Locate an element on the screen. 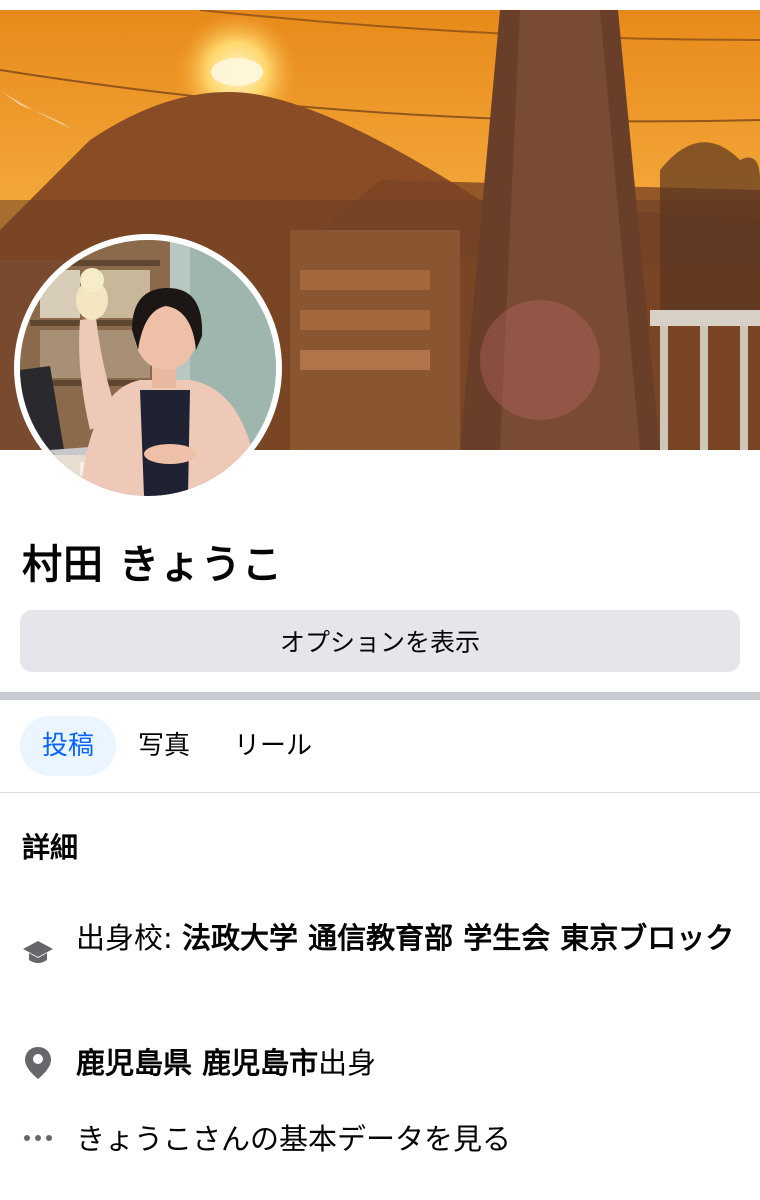  hometown-suffix: 出身 is located at coordinates (347, 1063).